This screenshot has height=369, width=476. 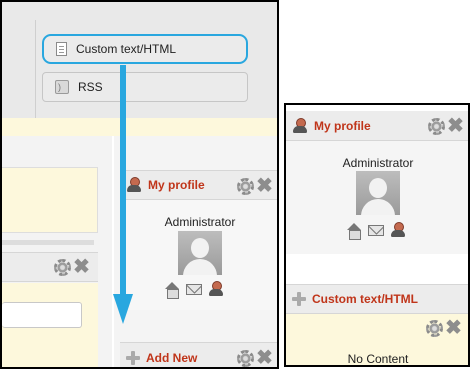 What do you see at coordinates (50, 200) in the screenshot?
I see `left-widget-body` at bounding box center [50, 200].